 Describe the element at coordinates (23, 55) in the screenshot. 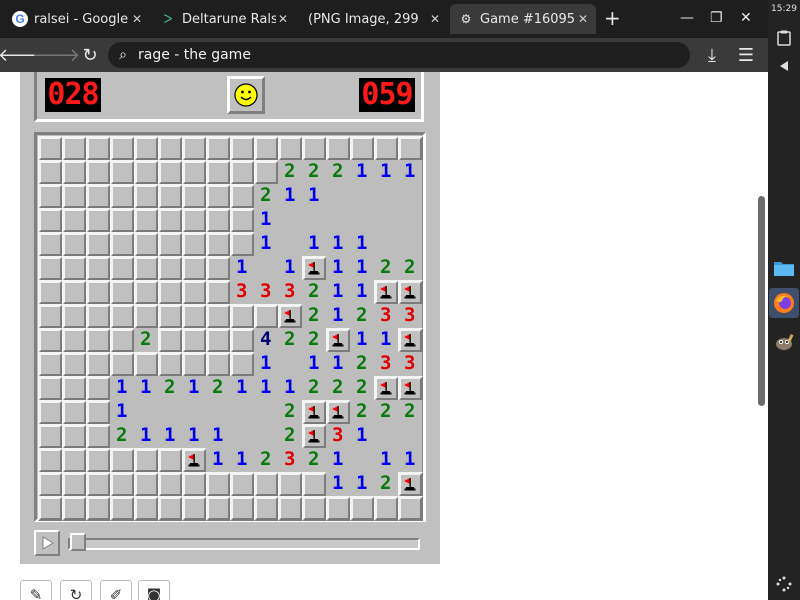

I see `back-button: 🡐` at that location.